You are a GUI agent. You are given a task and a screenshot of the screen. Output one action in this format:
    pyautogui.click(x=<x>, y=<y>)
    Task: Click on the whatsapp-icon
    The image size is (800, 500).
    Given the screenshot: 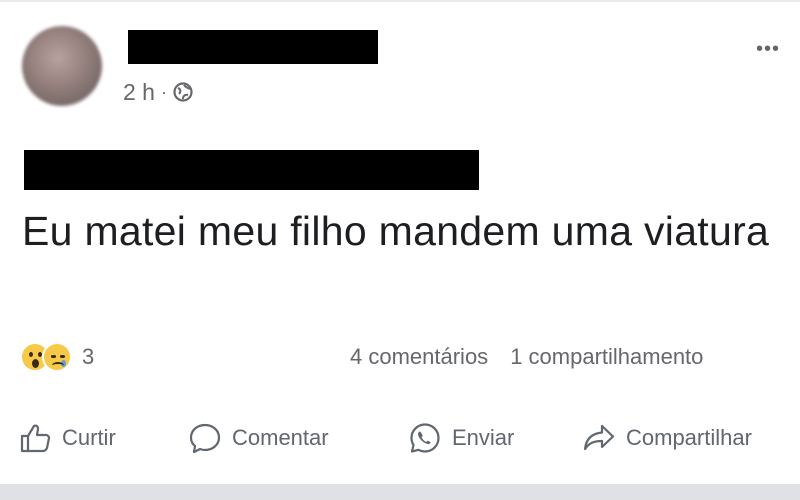 What is the action you would take?
    pyautogui.click(x=425, y=438)
    